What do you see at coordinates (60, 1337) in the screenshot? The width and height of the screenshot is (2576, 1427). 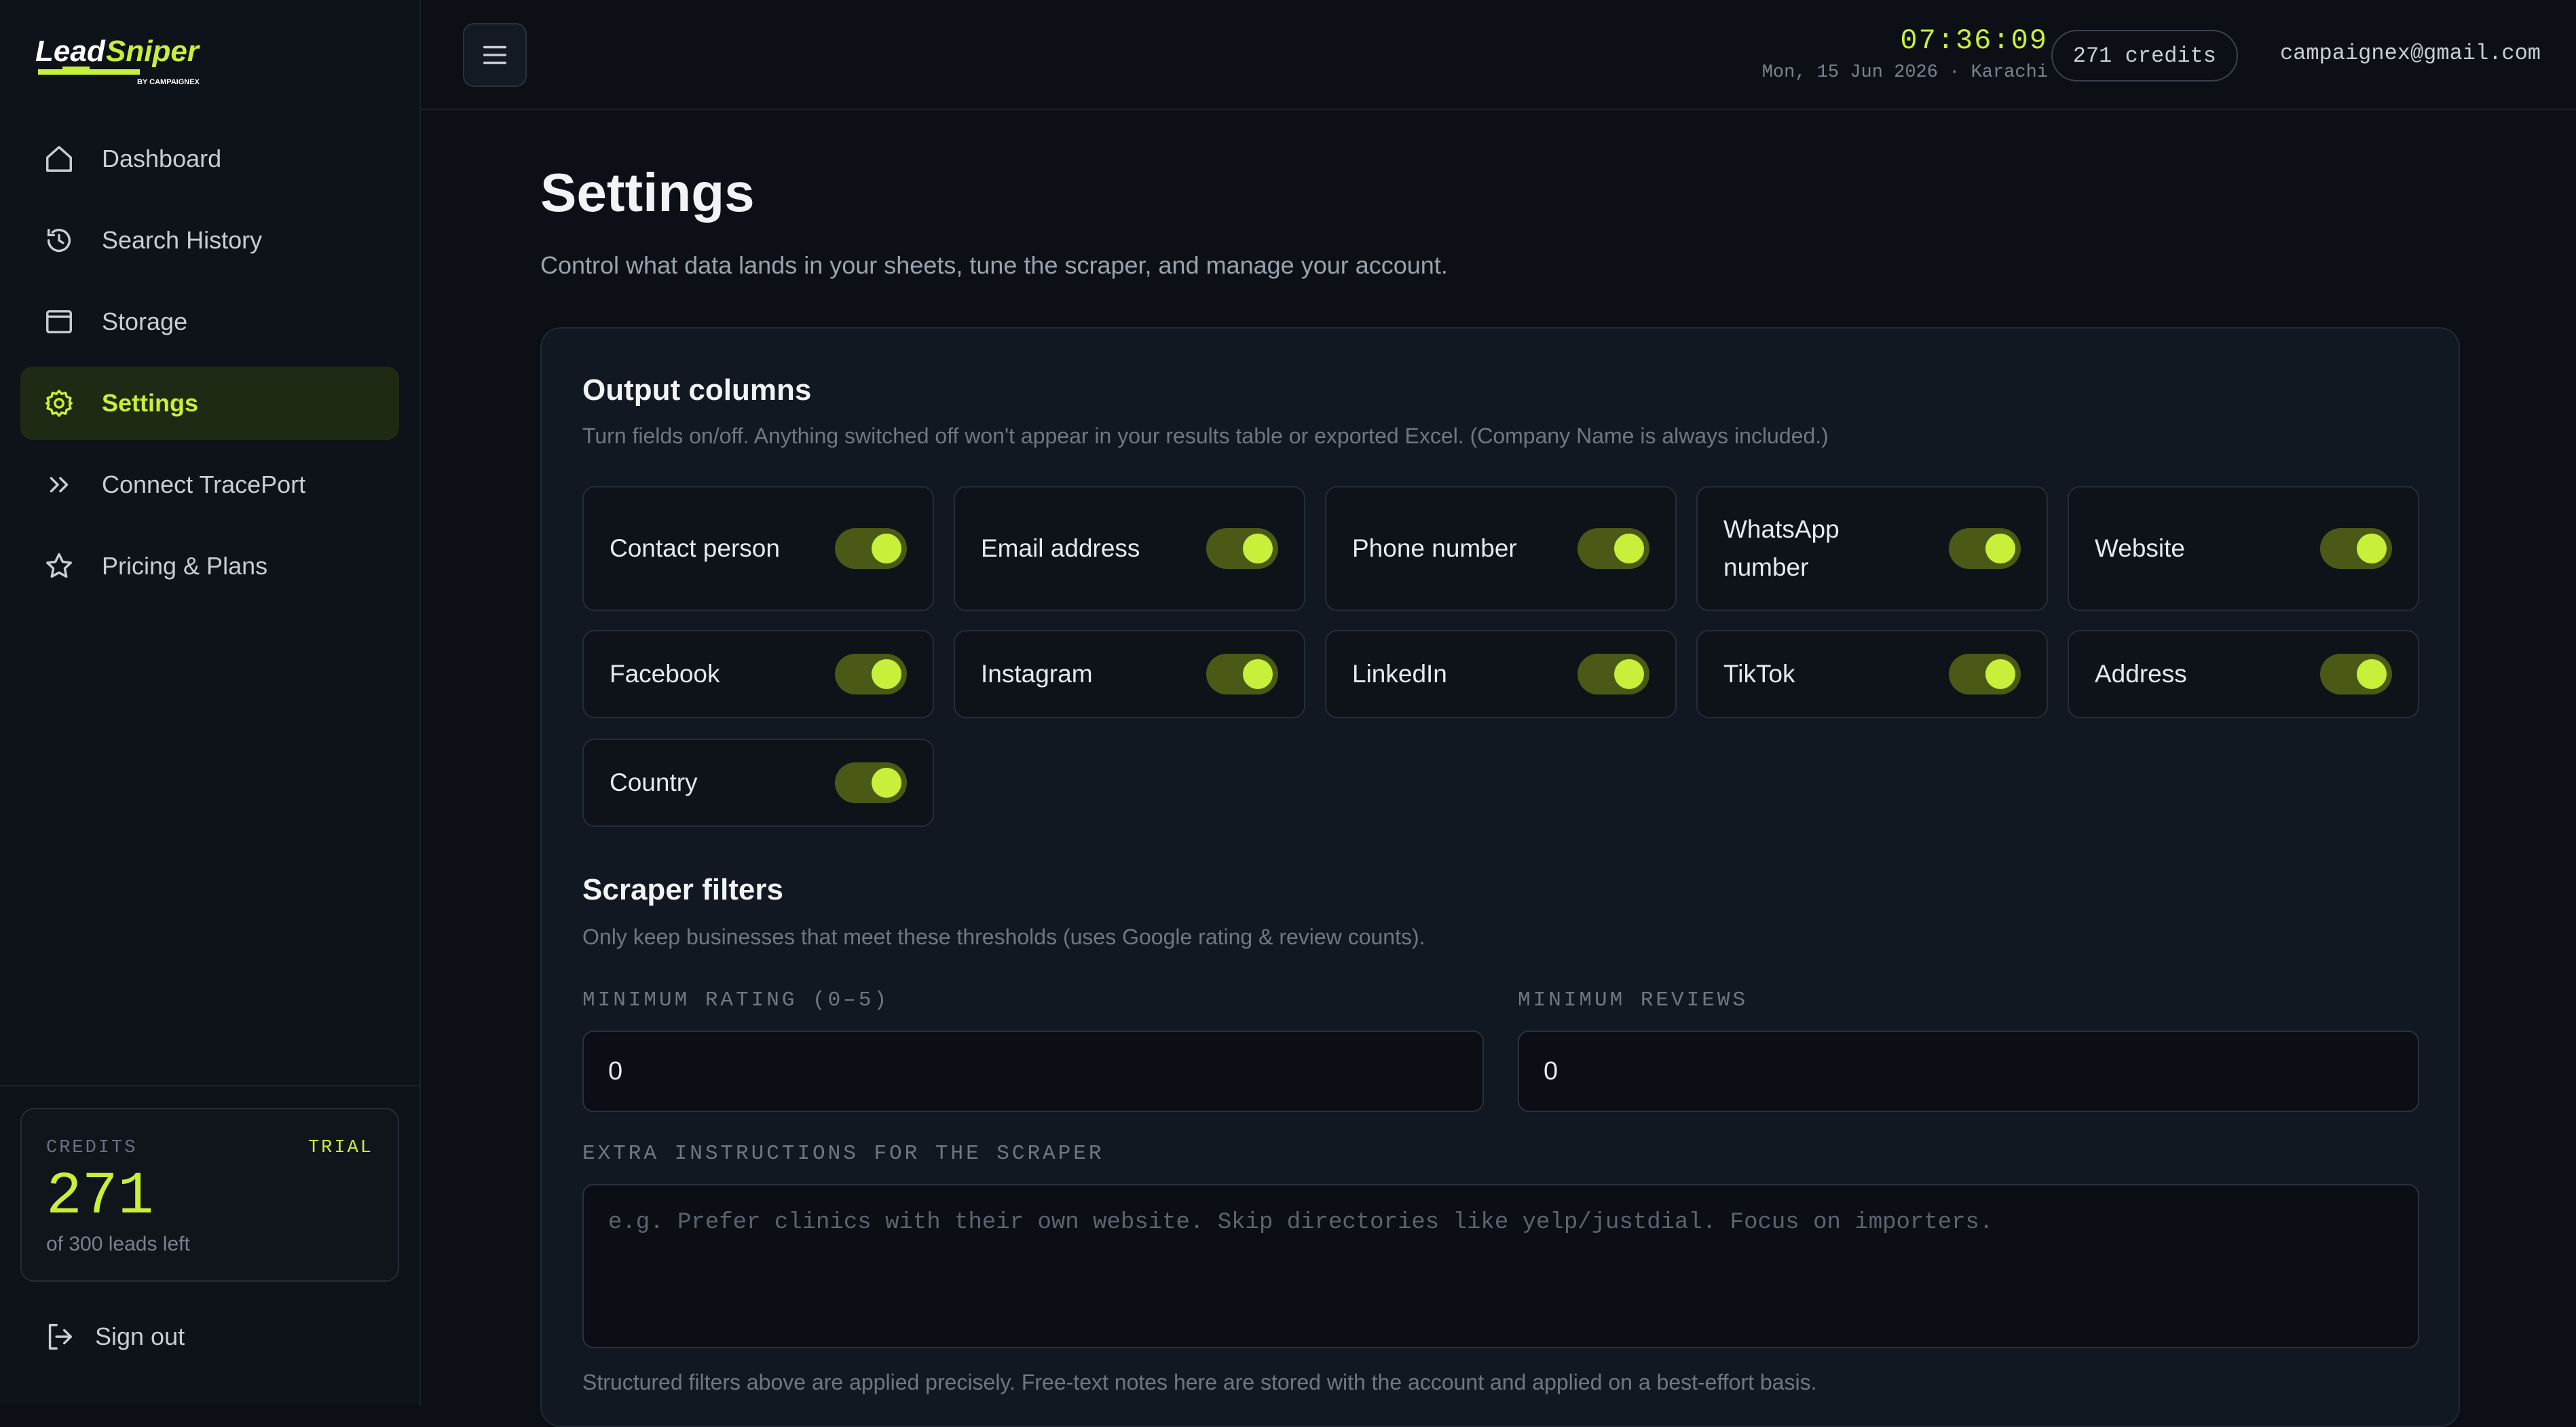 I see `sign-out-icon` at bounding box center [60, 1337].